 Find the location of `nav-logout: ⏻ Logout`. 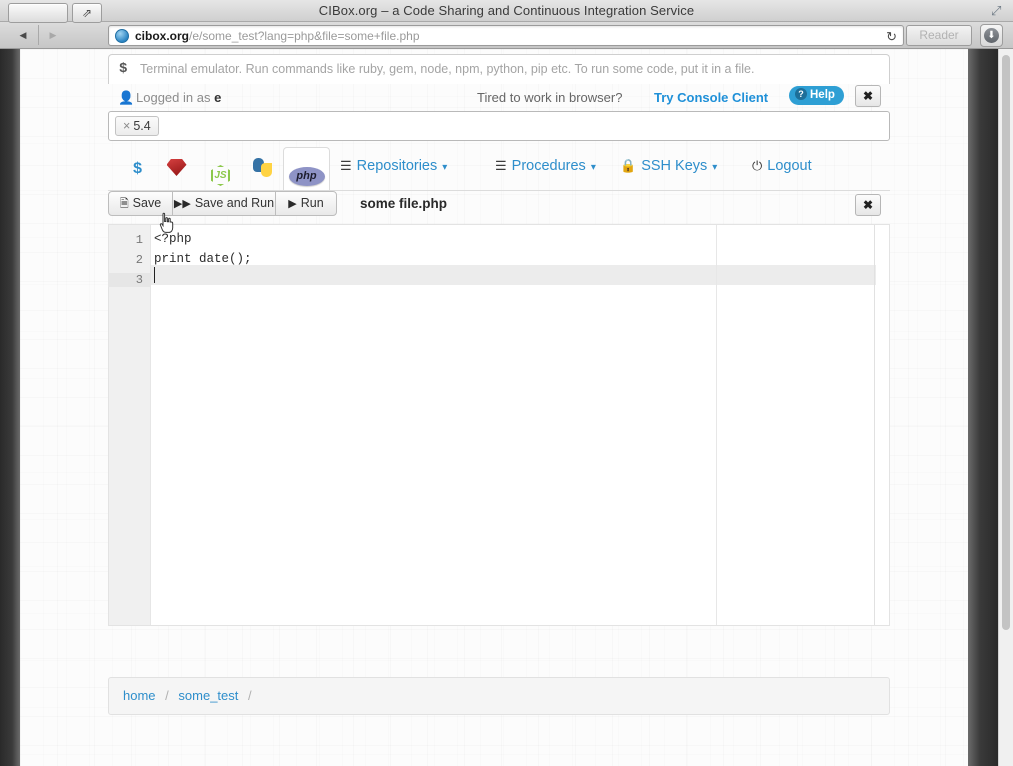

nav-logout: ⏻ Logout is located at coordinates (782, 166).